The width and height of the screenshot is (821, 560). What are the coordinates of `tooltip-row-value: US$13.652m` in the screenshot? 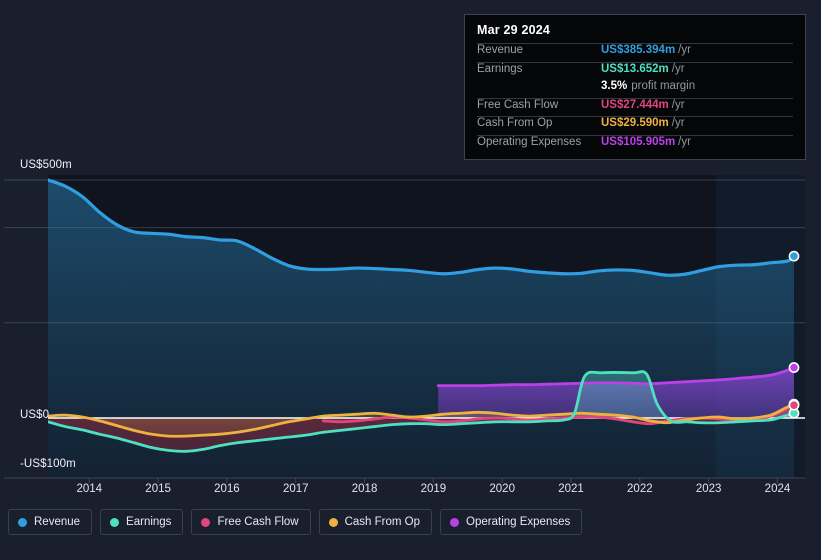 It's located at (635, 68).